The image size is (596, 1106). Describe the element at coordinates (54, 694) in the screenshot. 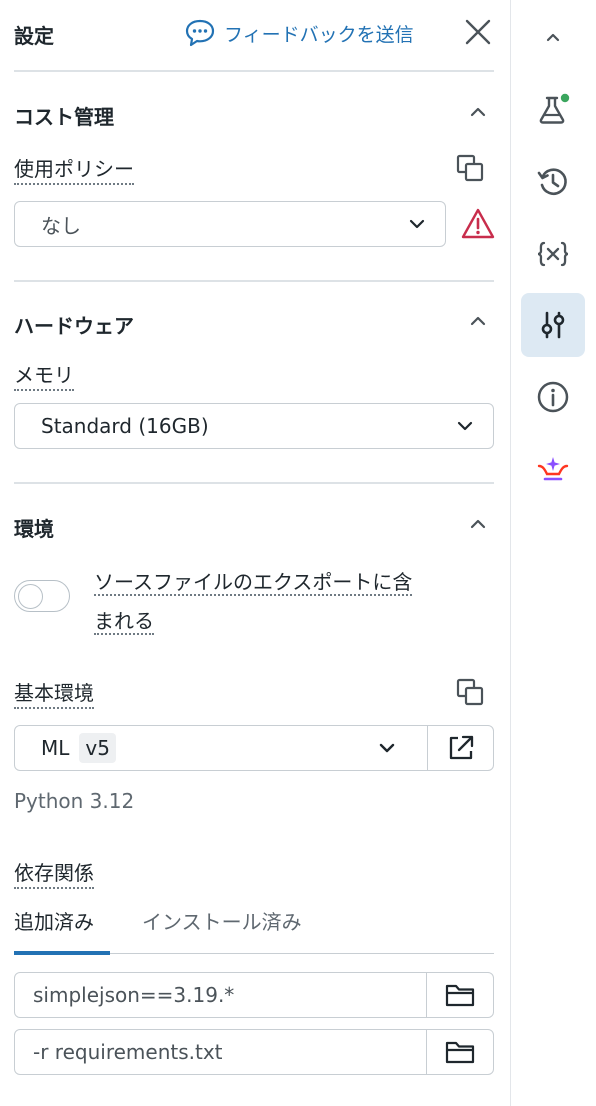

I see `base-environment-label: 基本環境` at that location.